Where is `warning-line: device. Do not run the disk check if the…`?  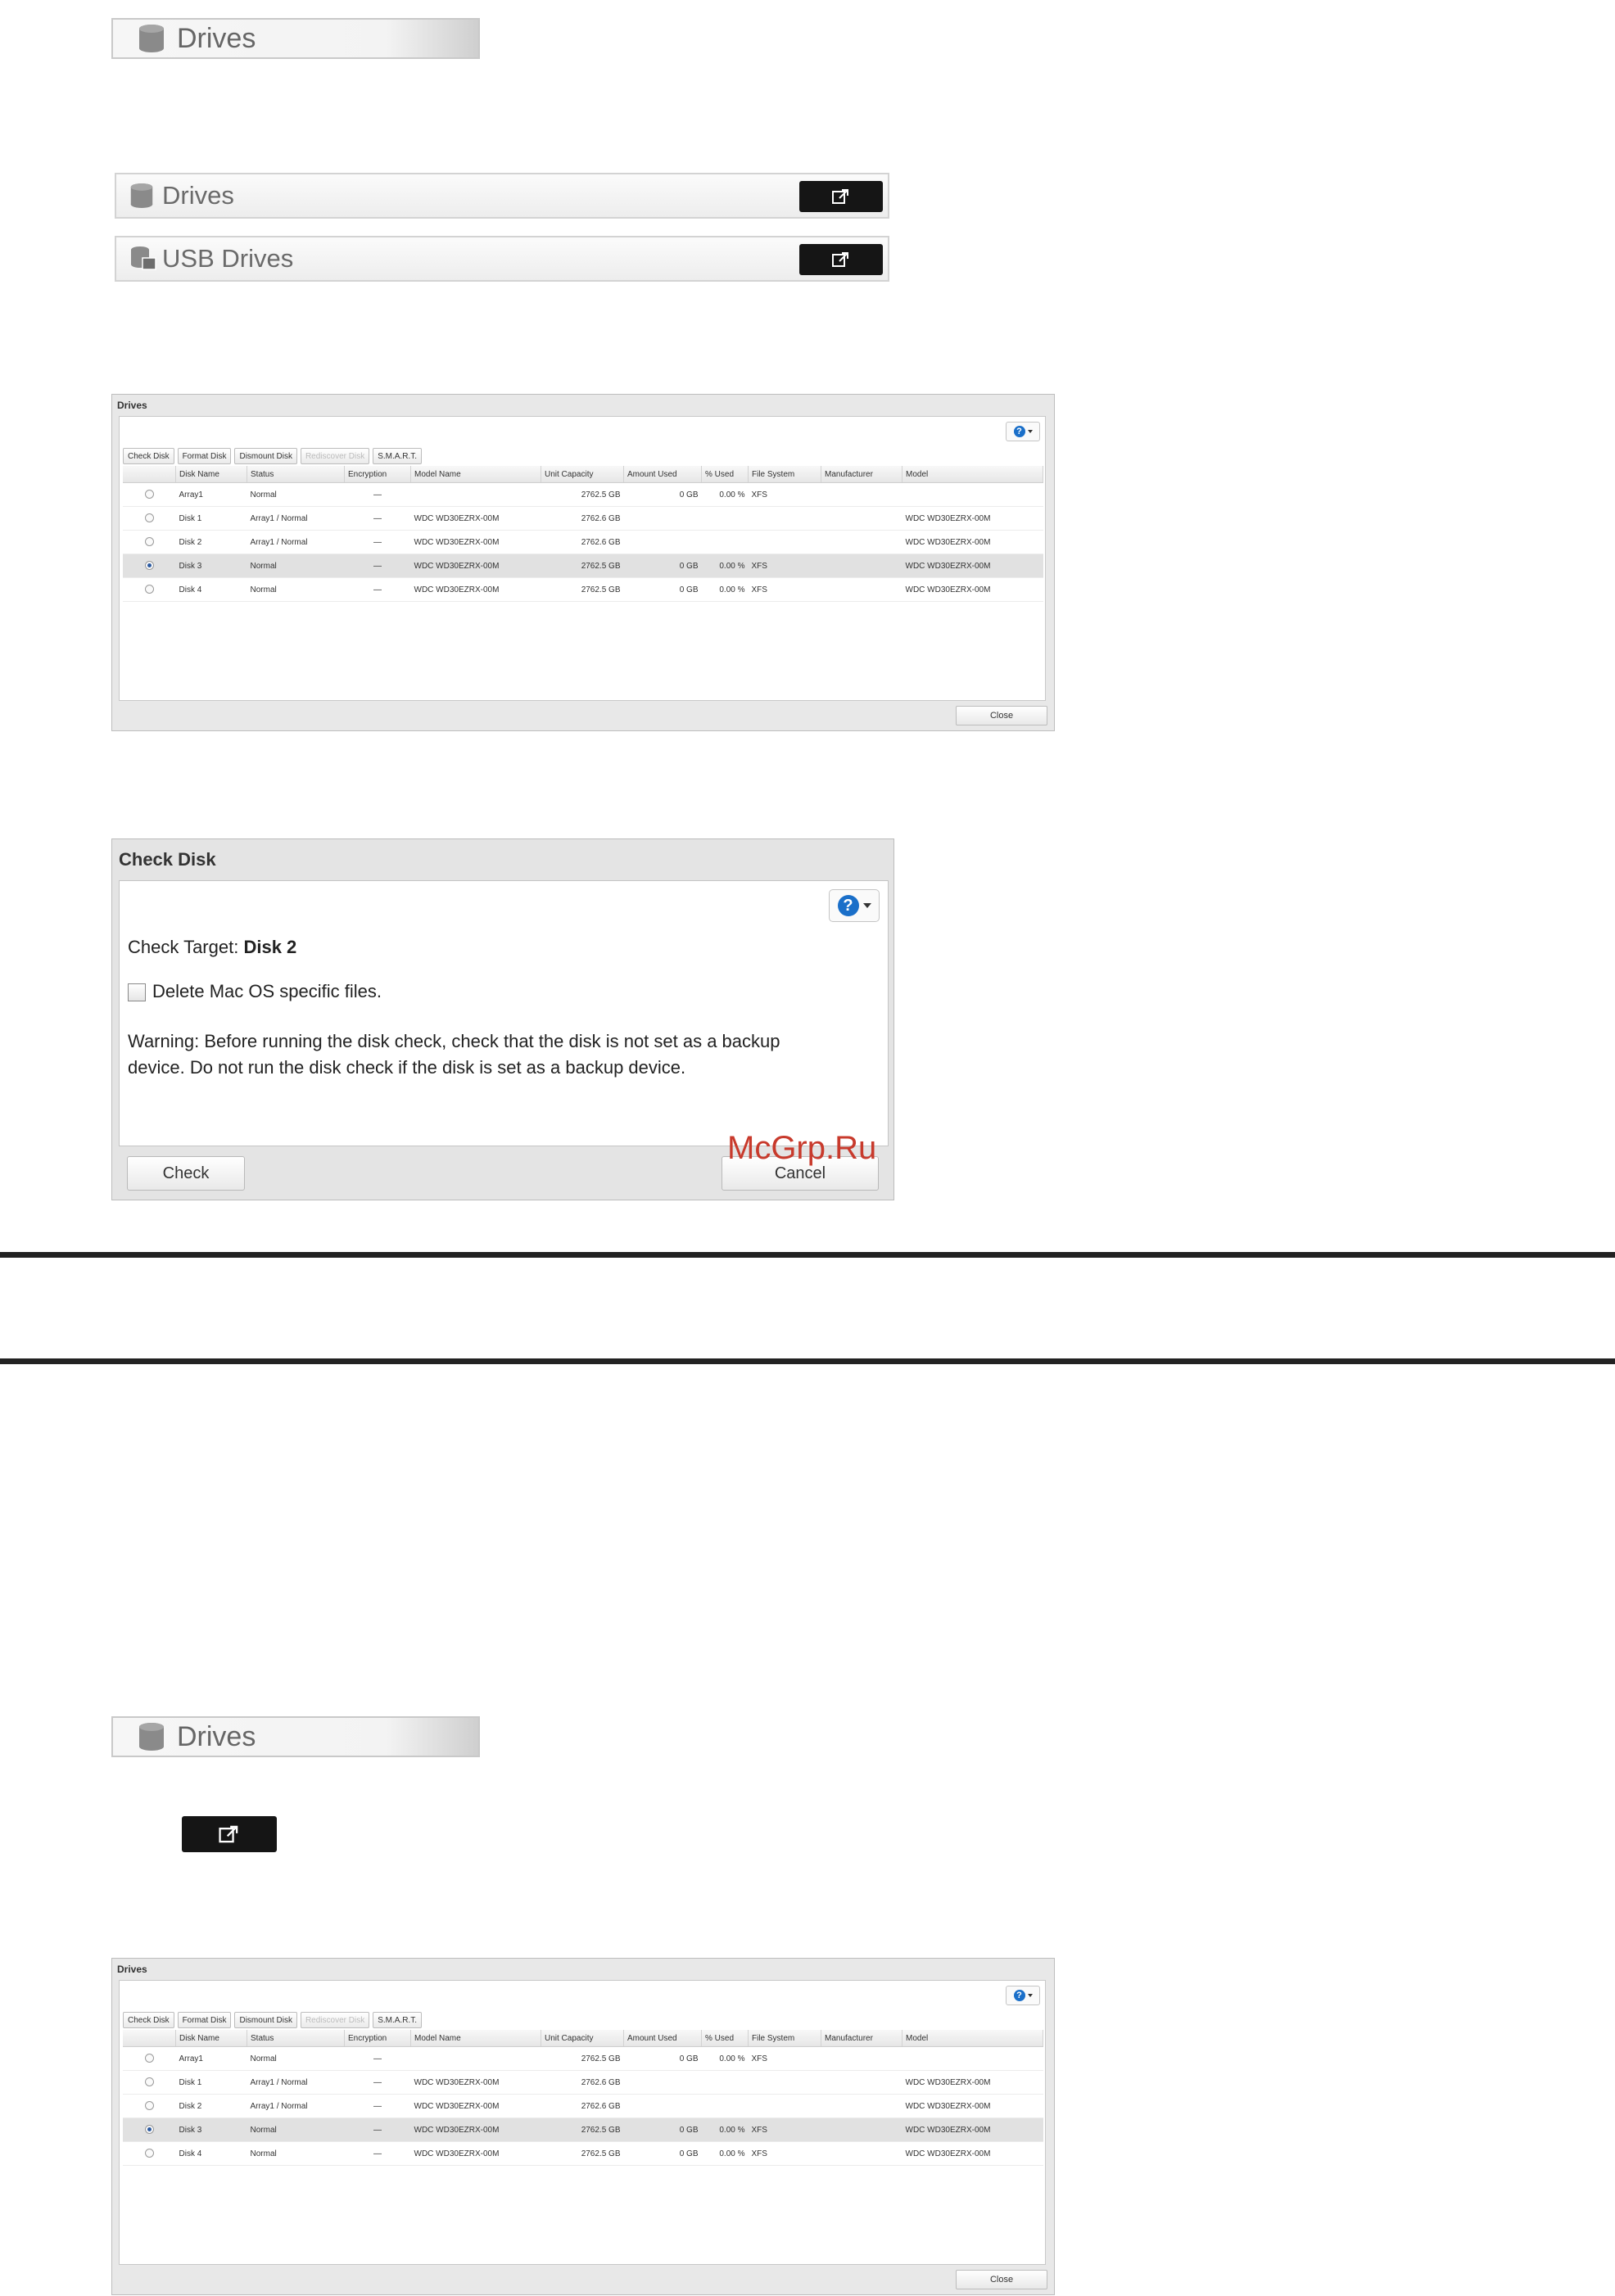
warning-line: device. Do not run the disk check if the… is located at coordinates (407, 1067).